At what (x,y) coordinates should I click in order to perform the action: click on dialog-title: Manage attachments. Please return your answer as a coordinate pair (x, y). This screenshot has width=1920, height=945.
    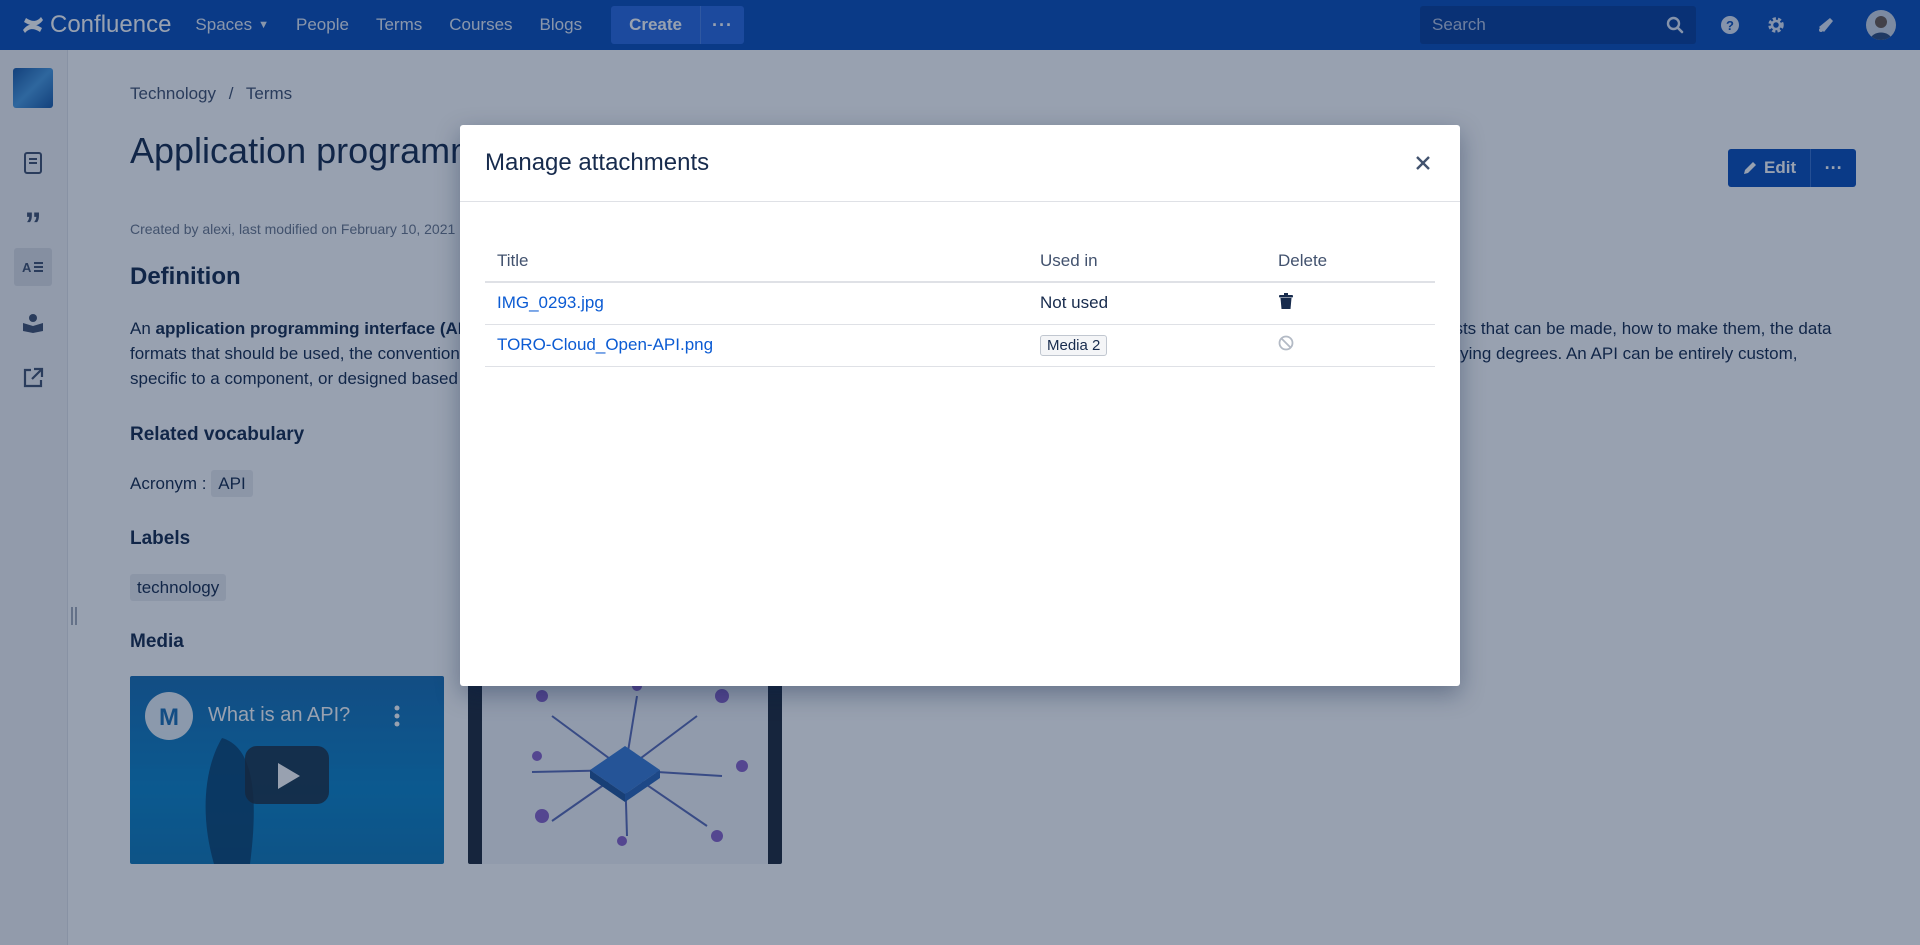
    Looking at the image, I should click on (597, 162).